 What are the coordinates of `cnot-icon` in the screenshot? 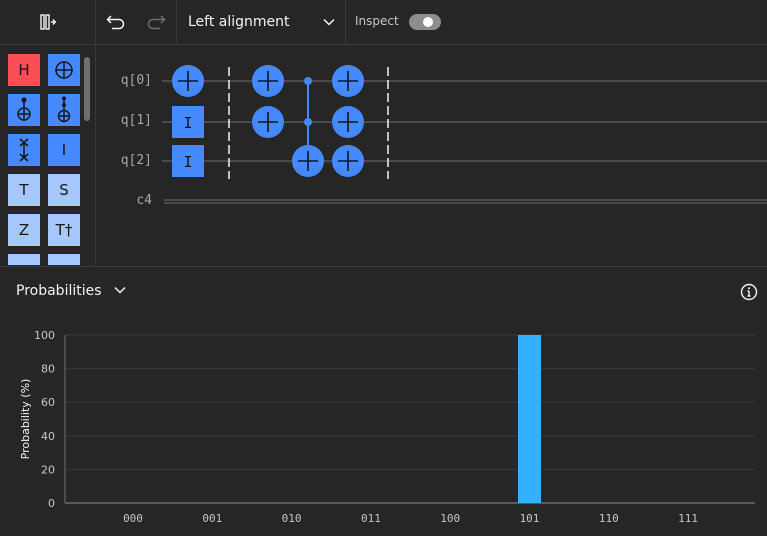 It's located at (24, 110).